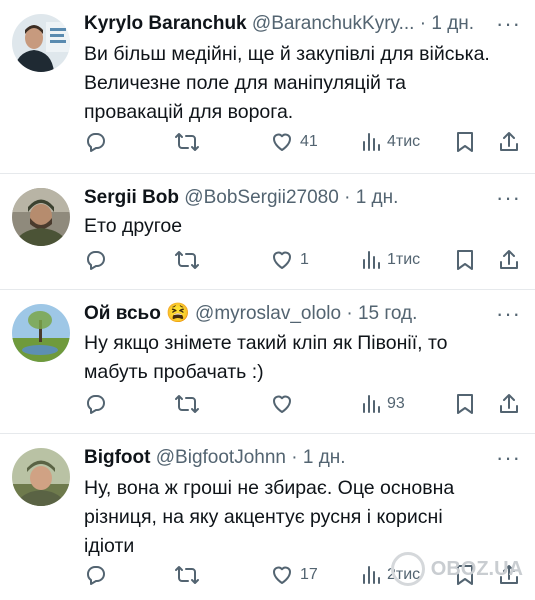 The width and height of the screenshot is (535, 600). I want to click on tweet-header: Ой всьо 😫 @myroslav_ololo · 15 год., so click(289, 314).